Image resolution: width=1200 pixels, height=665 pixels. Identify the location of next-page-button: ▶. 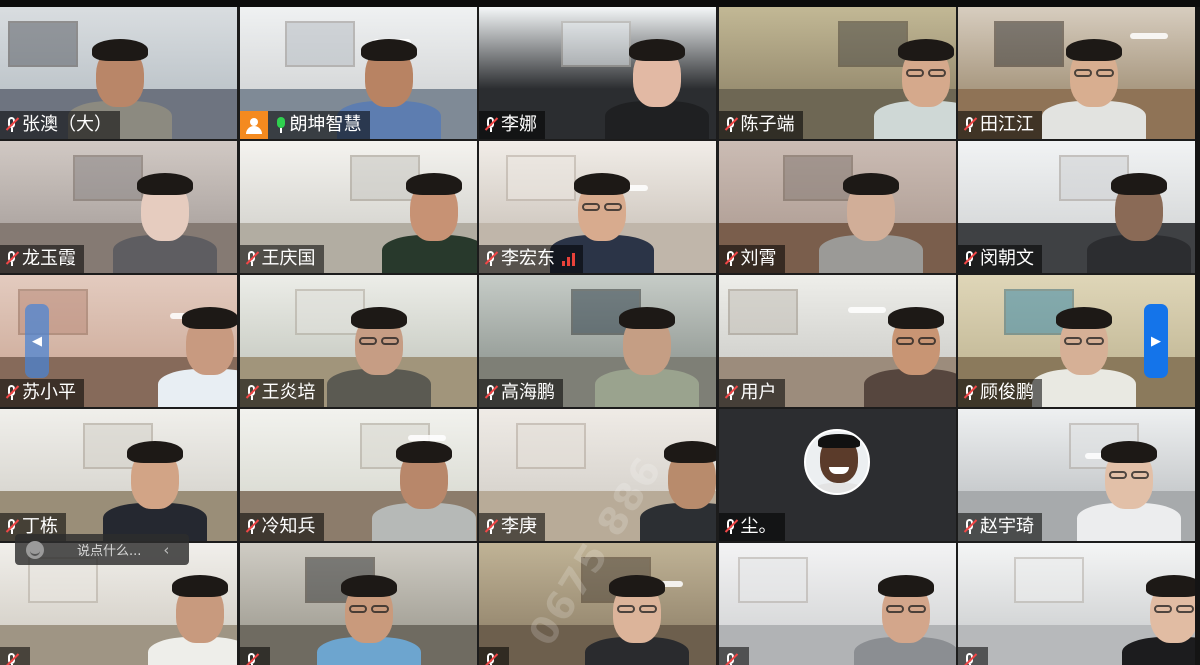
(1156, 341).